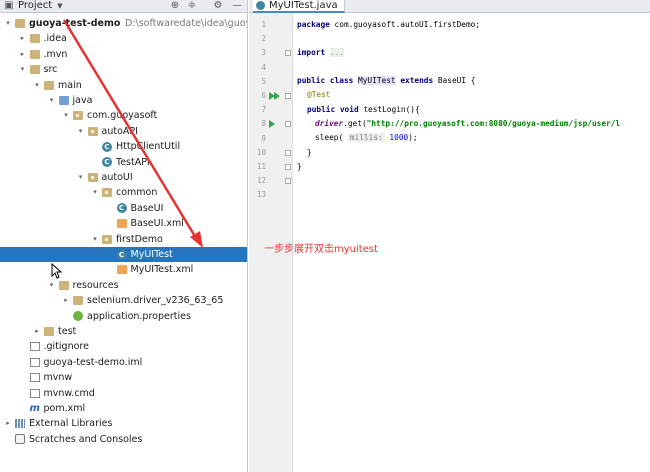  Describe the element at coordinates (123, 54) in the screenshot. I see `tree-item: ▸ .mvn` at that location.